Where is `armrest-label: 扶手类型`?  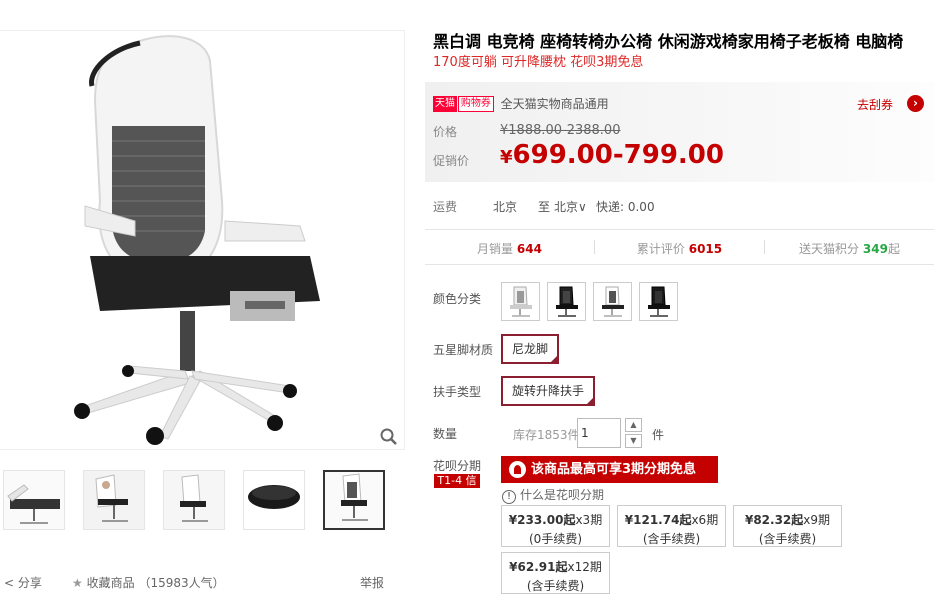
armrest-label: 扶手类型 is located at coordinates (457, 392).